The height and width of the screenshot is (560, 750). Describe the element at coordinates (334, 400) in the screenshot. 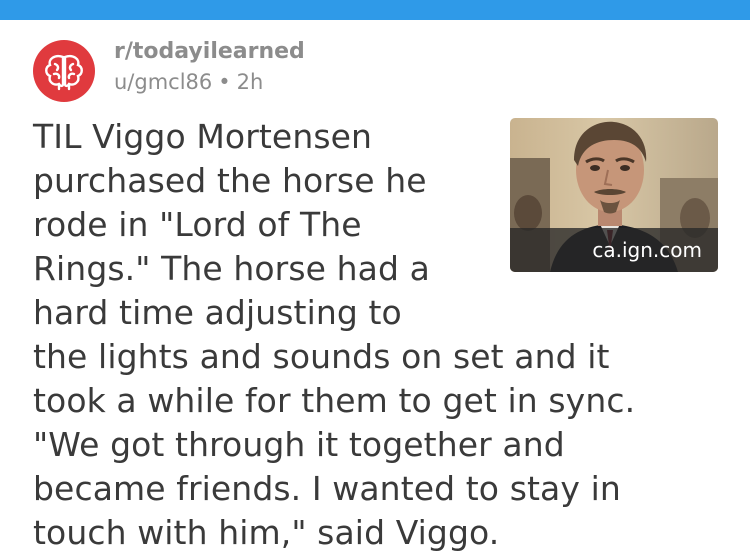

I see `title-line: took a while for them to get in sync.` at that location.